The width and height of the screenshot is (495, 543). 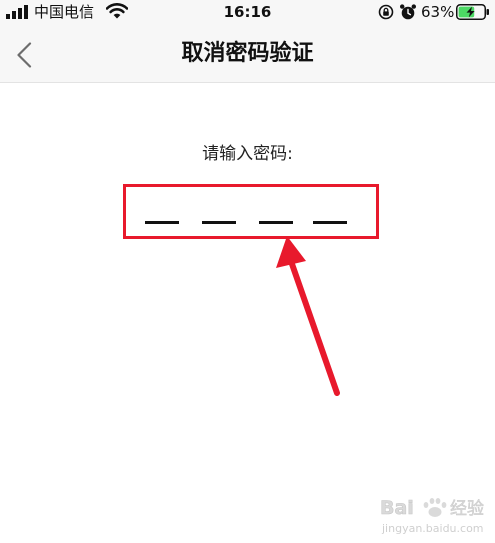 What do you see at coordinates (408, 12) in the screenshot?
I see `alarm-icon` at bounding box center [408, 12].